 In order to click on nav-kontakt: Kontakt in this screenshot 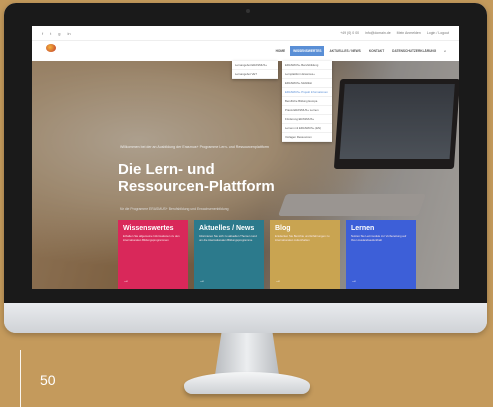, I will do `click(376, 51)`.